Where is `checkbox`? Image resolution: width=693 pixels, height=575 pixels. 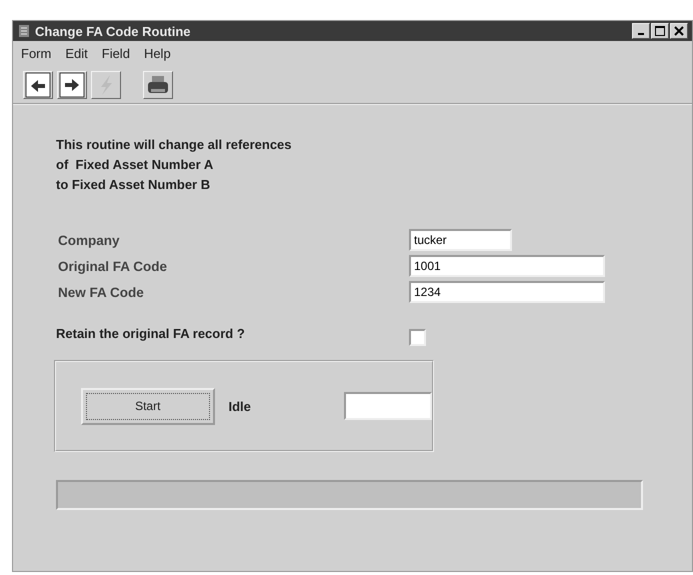
checkbox is located at coordinates (417, 337).